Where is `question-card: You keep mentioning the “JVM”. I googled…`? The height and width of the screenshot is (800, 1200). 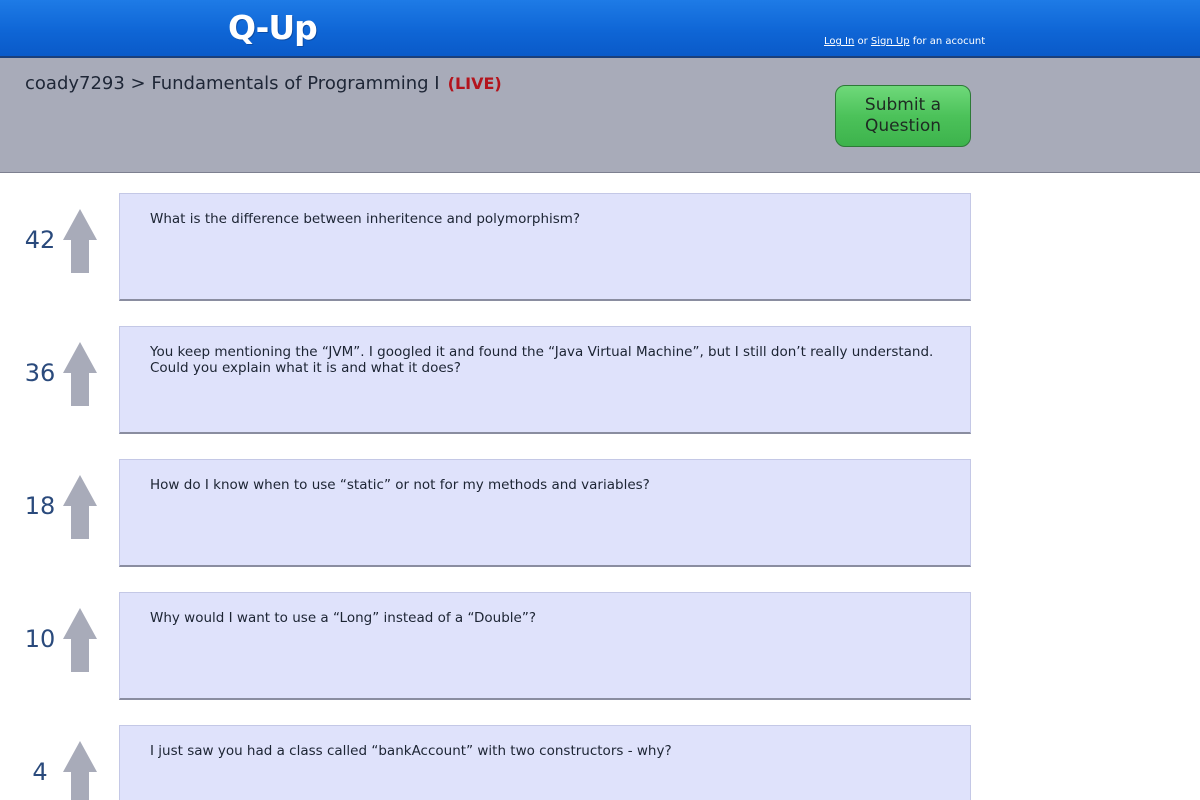
question-card: You keep mentioning the “JVM”. I googled… is located at coordinates (545, 380).